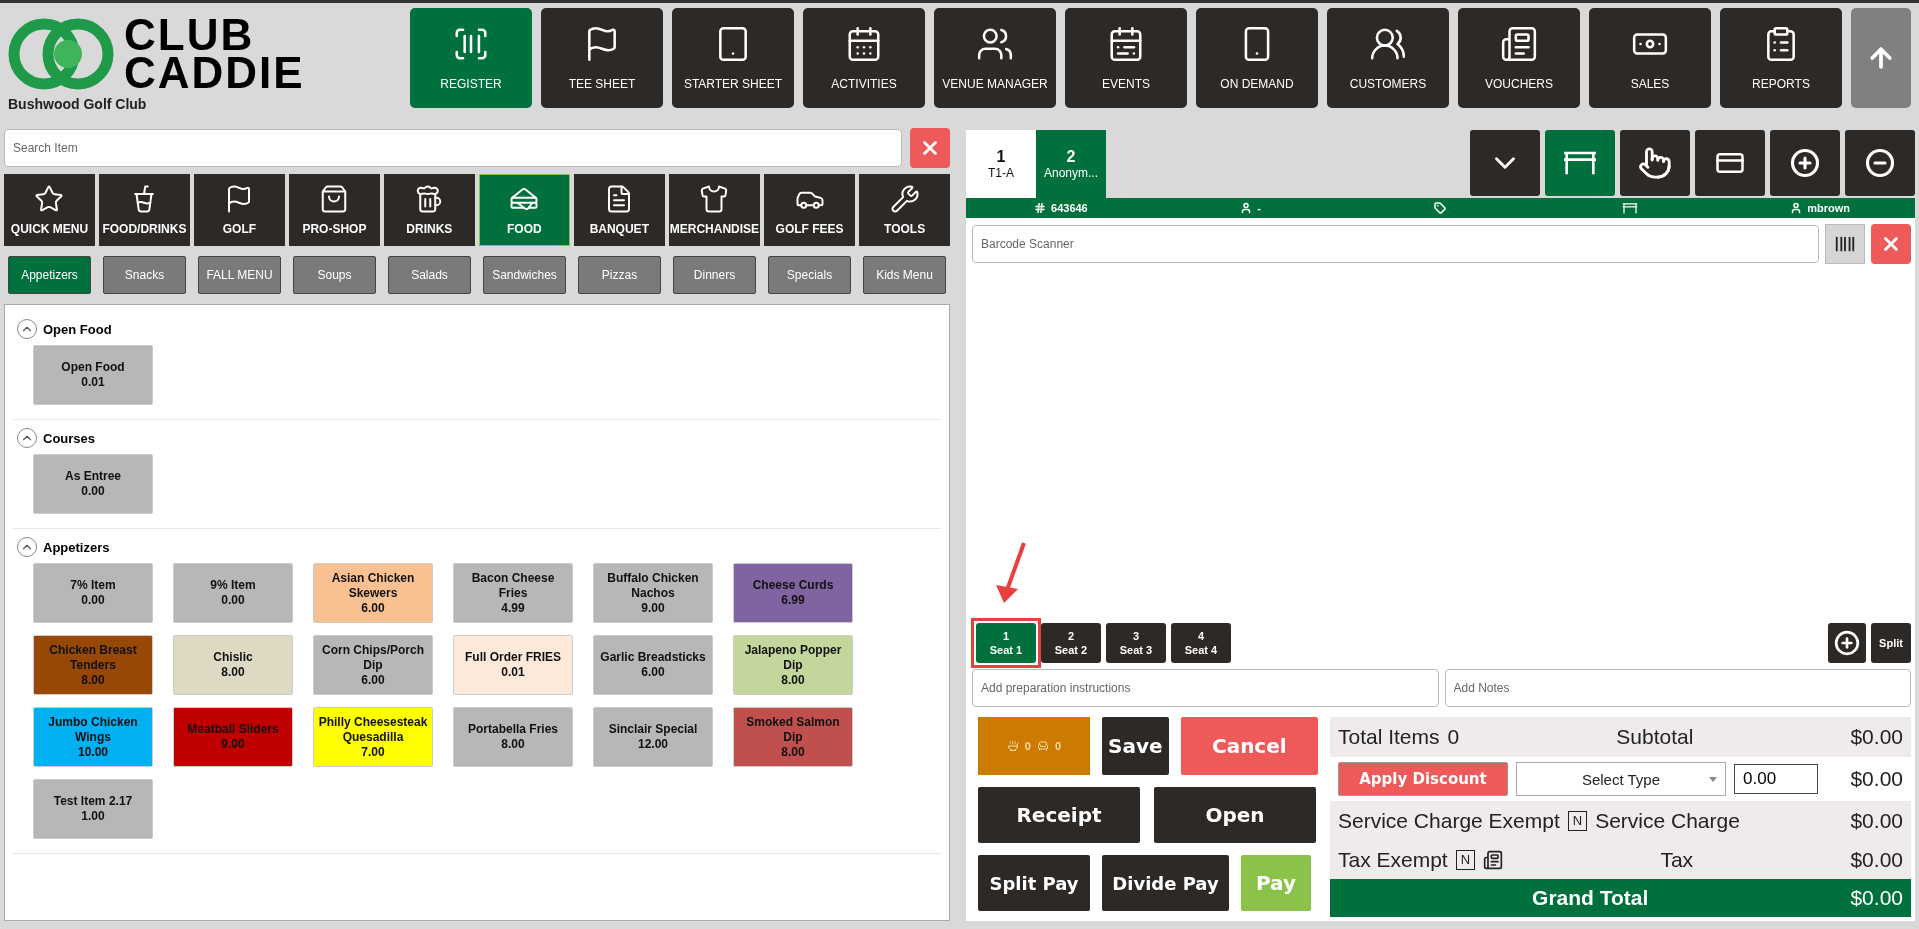  I want to click on category-button: DRINKS, so click(429, 210).